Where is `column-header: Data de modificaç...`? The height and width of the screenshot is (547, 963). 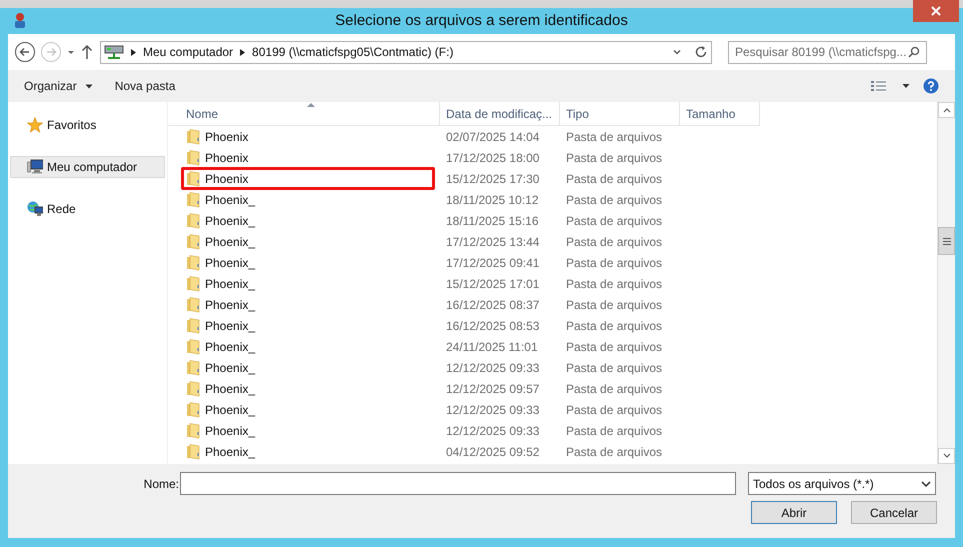
column-header: Data de modificaç... is located at coordinates (500, 114).